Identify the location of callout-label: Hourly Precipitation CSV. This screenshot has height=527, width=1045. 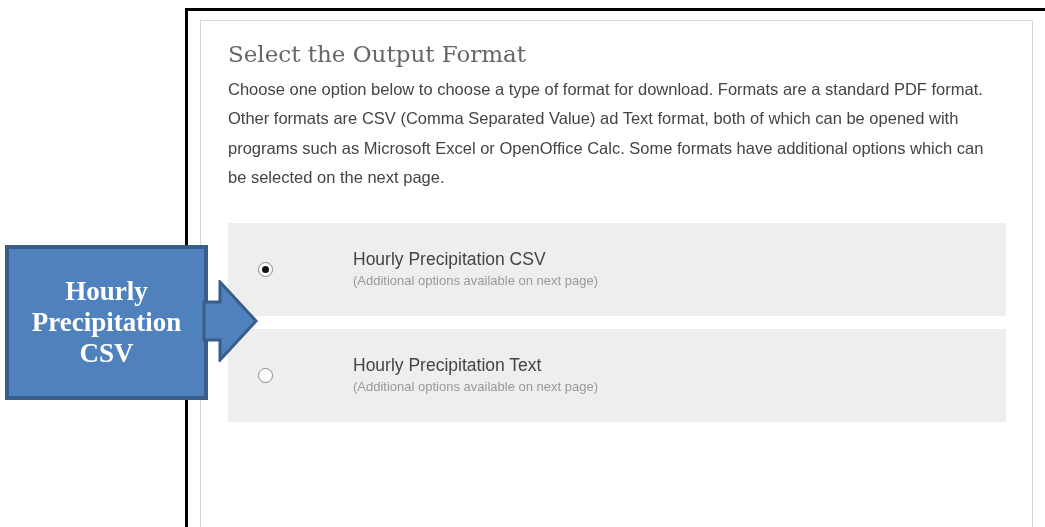
(106, 322).